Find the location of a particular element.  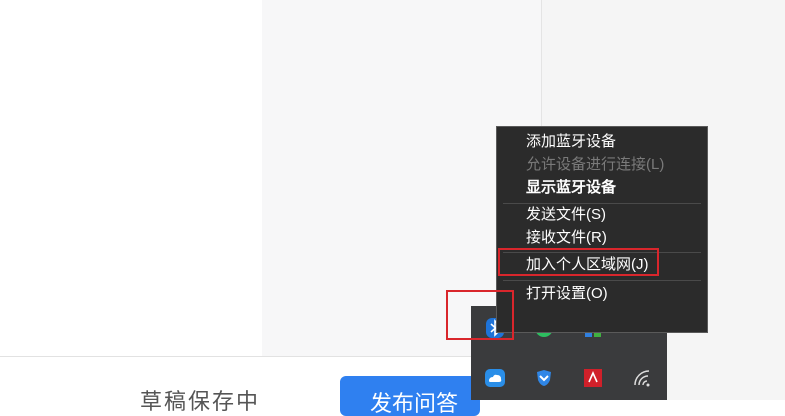

menu-item-show-bluetooth-devices: 显示蓝牙设备 is located at coordinates (571, 188).